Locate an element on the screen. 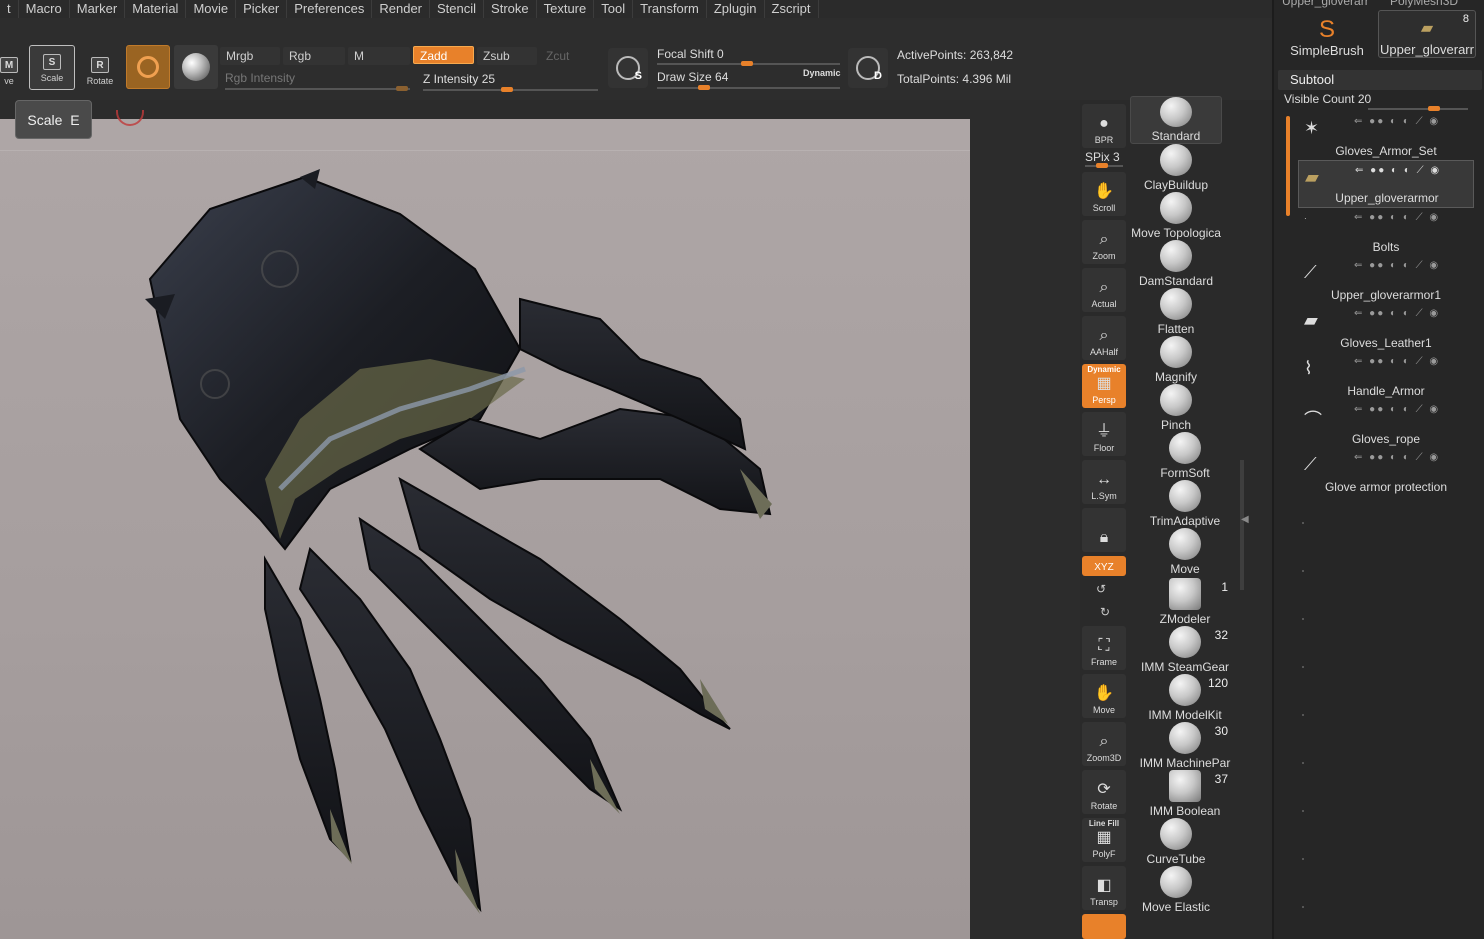  visible-count-slider is located at coordinates (1418, 109).